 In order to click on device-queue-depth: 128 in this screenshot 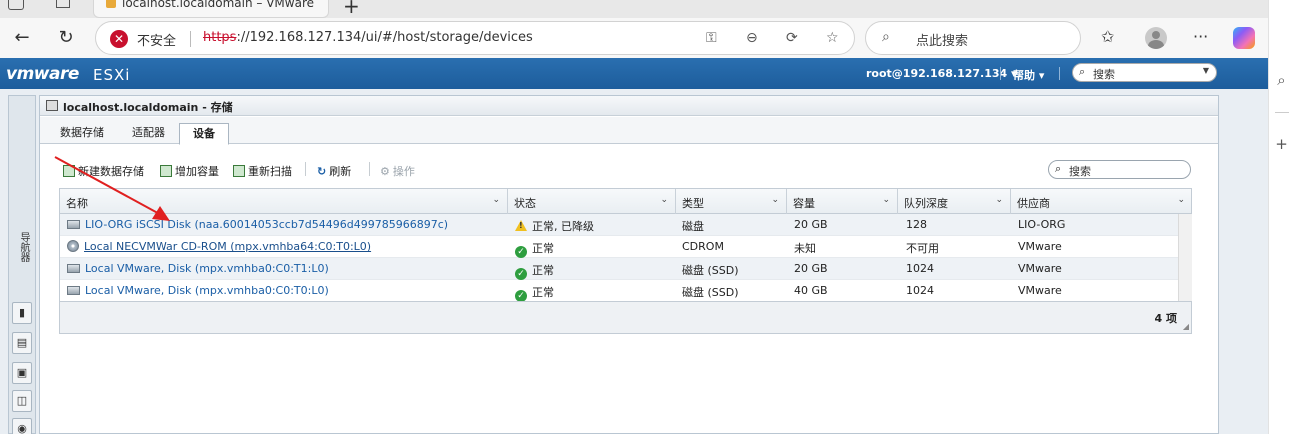, I will do `click(916, 224)`.